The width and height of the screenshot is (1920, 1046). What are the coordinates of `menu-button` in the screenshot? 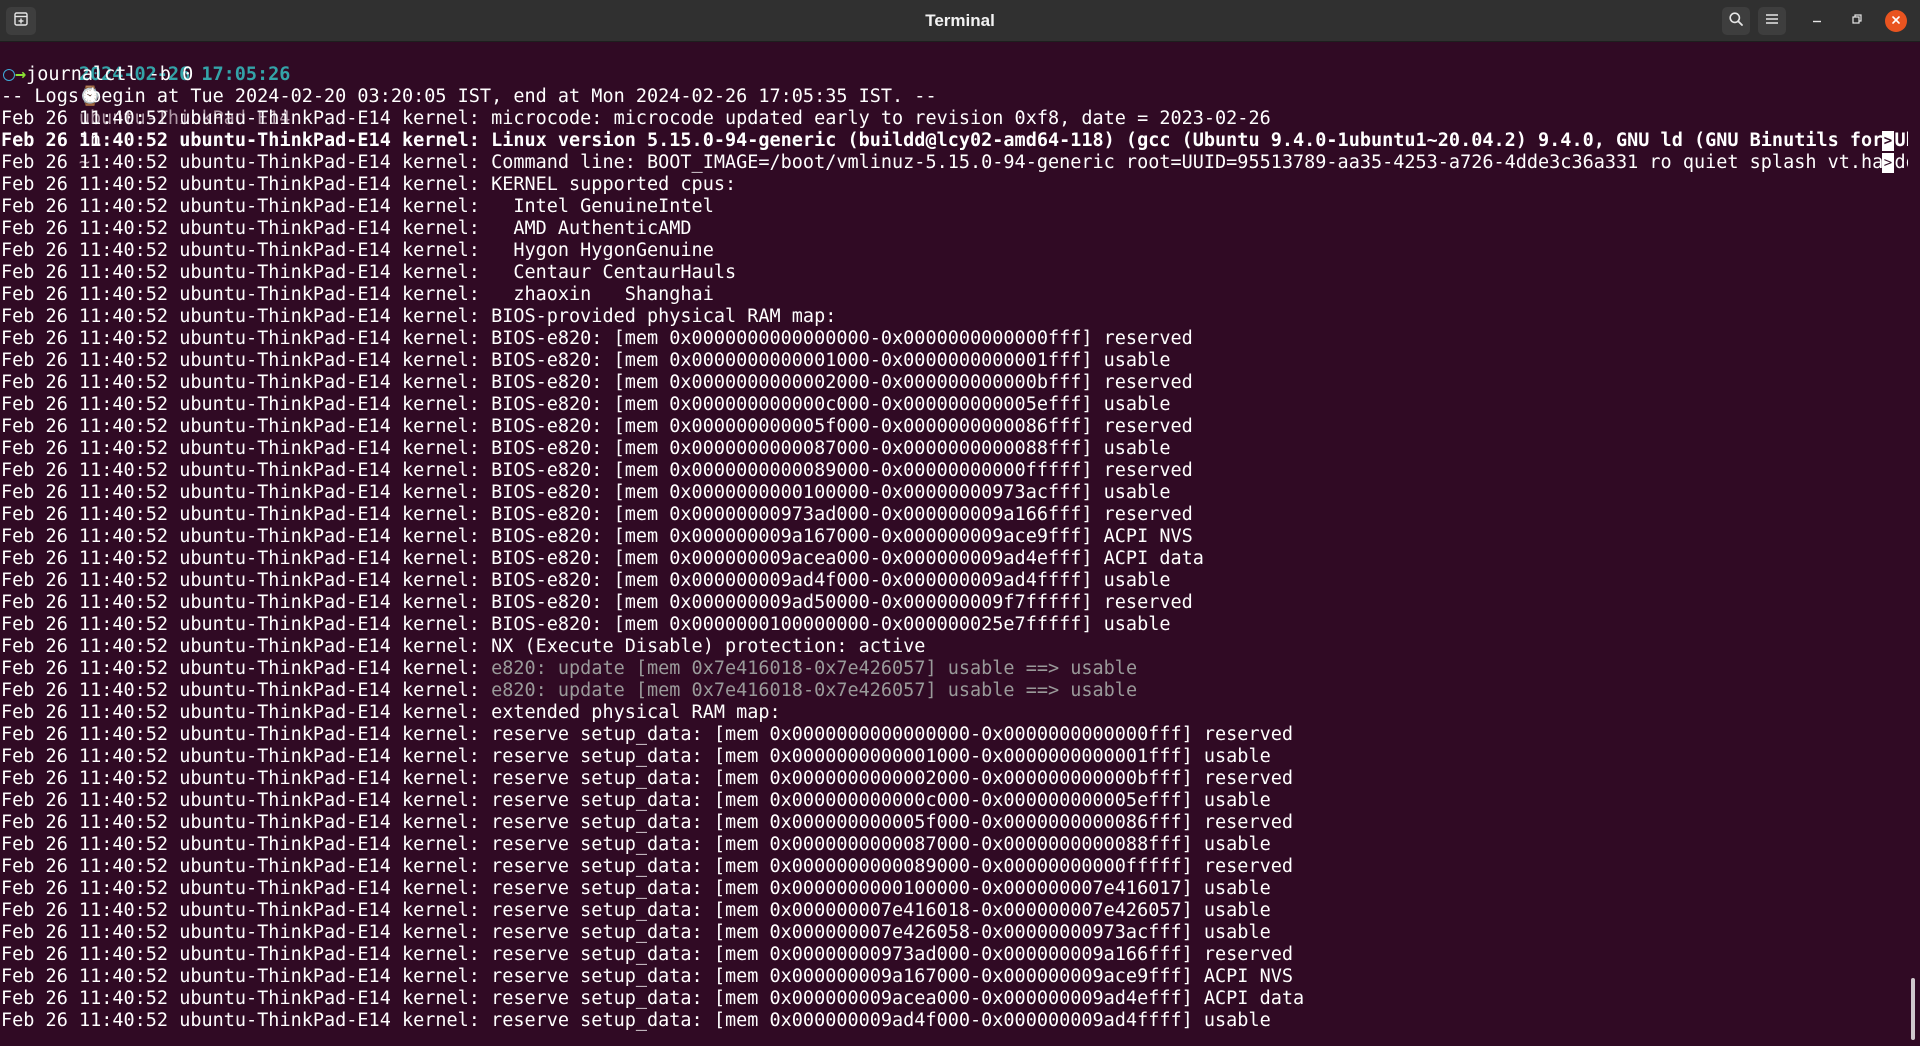 It's located at (1772, 21).